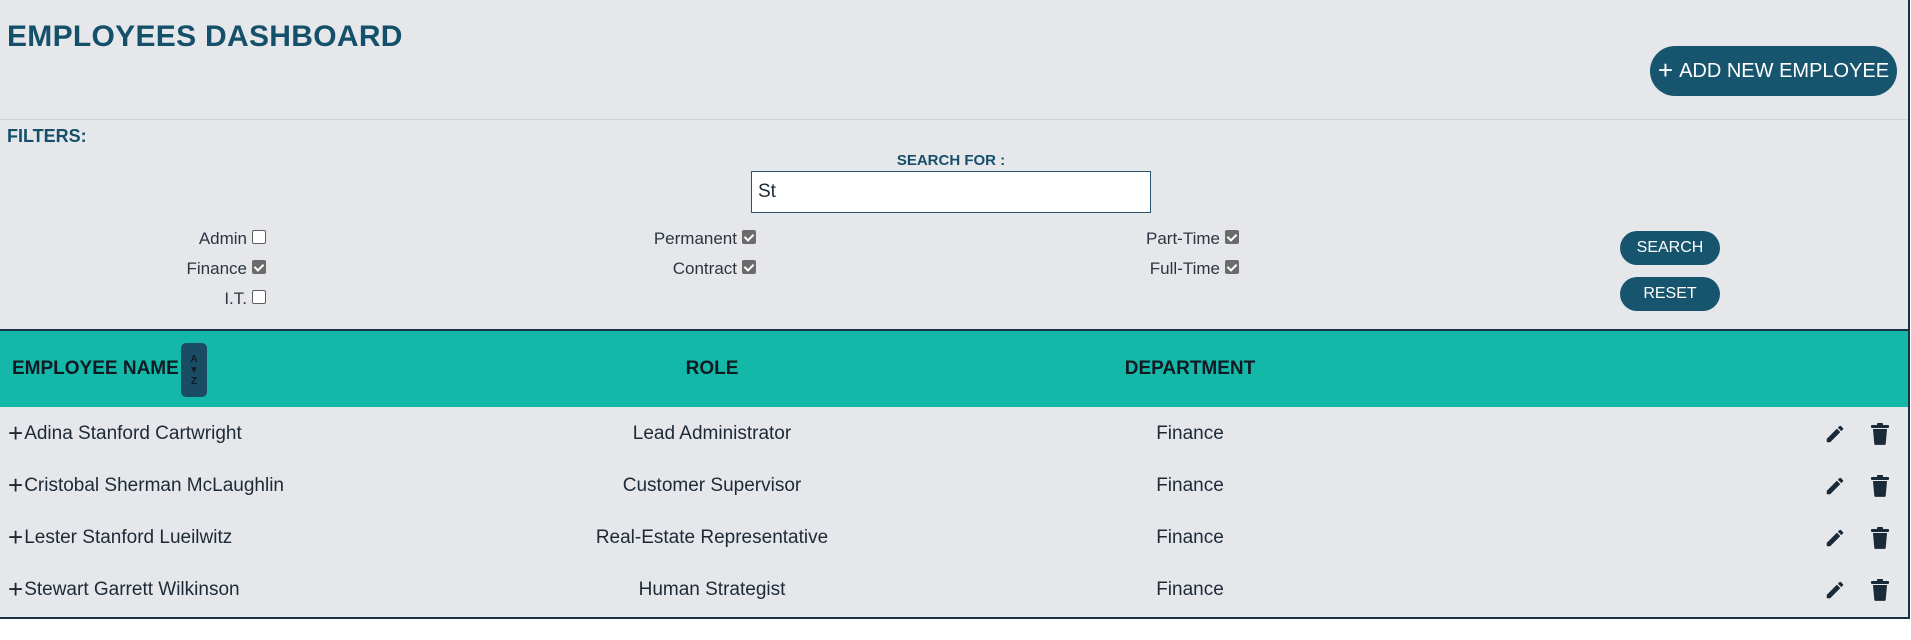 This screenshot has width=1911, height=640. I want to click on employee-name-cell: + Stewart Garrett Wilkinson, so click(124, 590).